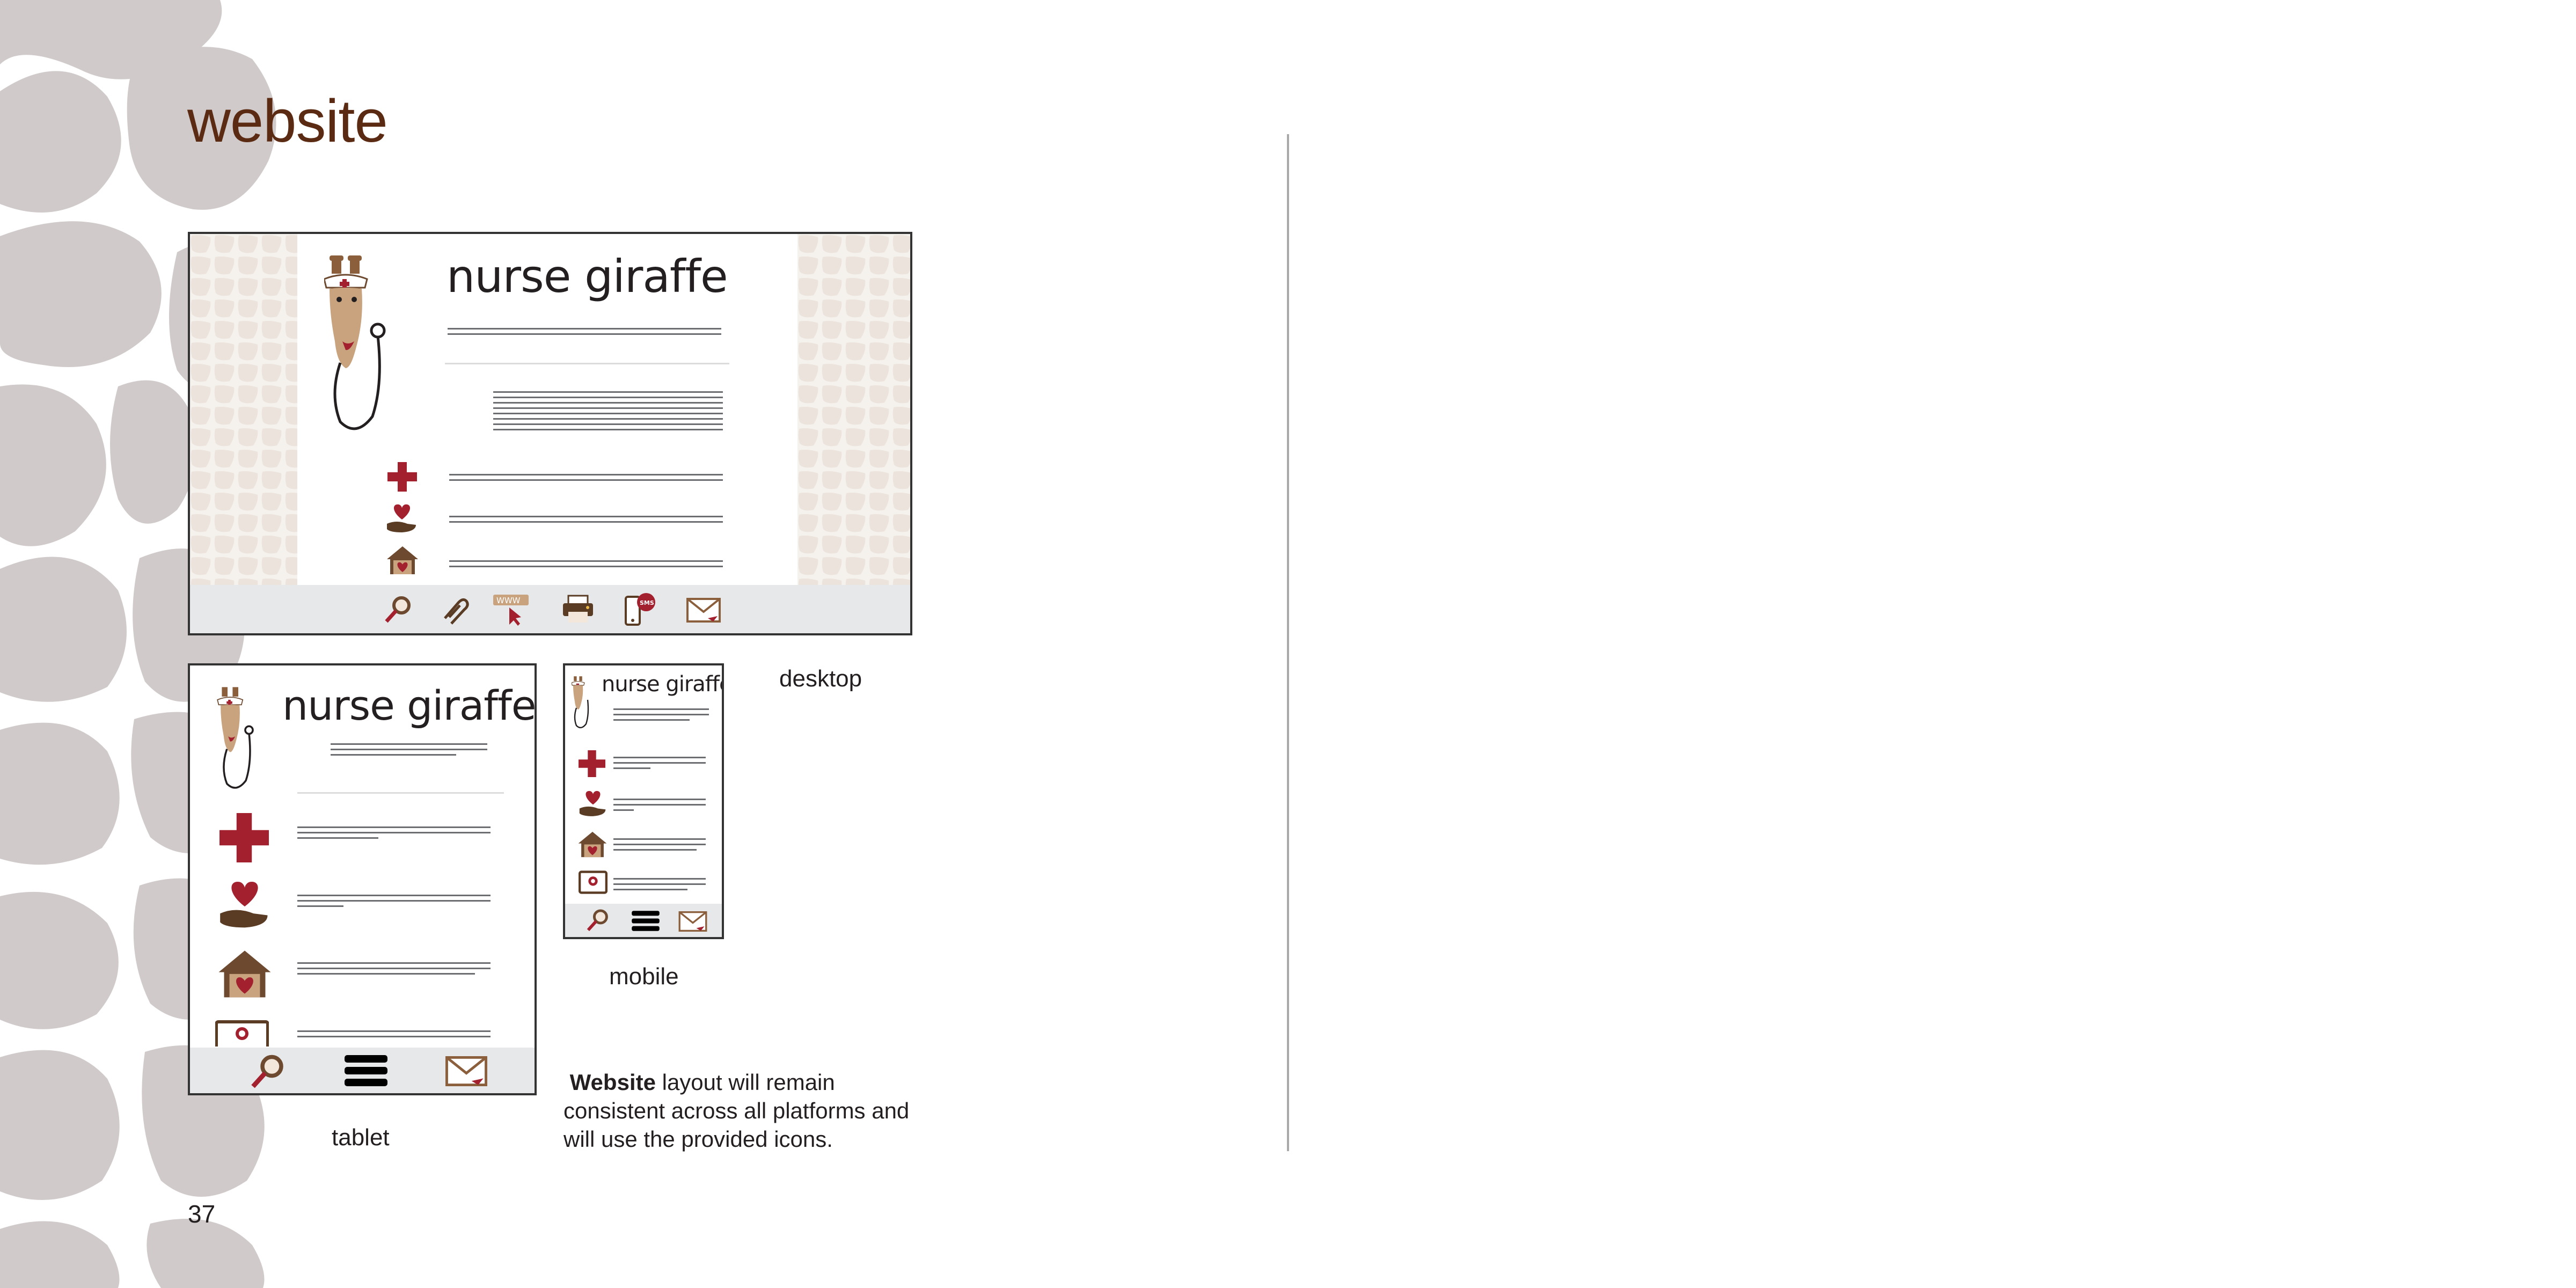  I want to click on tablet-section-1-lines, so click(394, 834).